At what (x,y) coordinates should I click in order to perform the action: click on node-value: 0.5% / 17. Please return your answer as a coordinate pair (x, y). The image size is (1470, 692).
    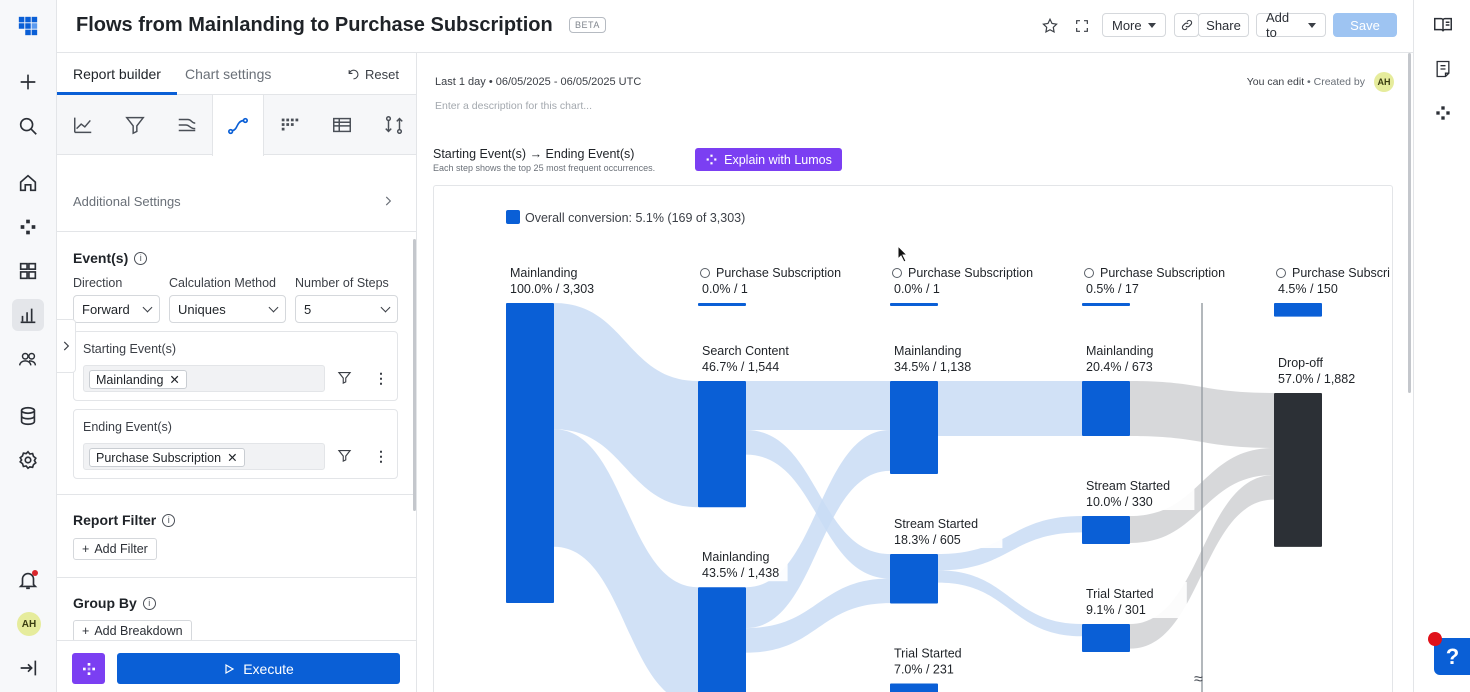
    Looking at the image, I should click on (1112, 289).